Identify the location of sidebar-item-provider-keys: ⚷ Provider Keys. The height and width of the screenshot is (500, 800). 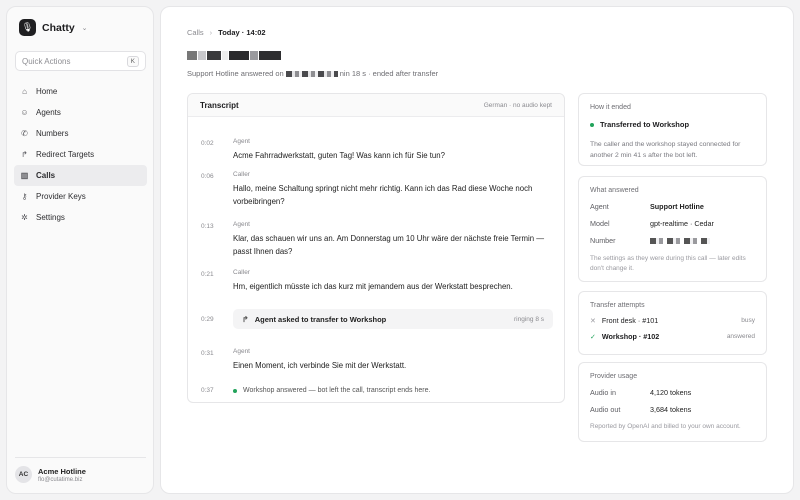
(80, 196).